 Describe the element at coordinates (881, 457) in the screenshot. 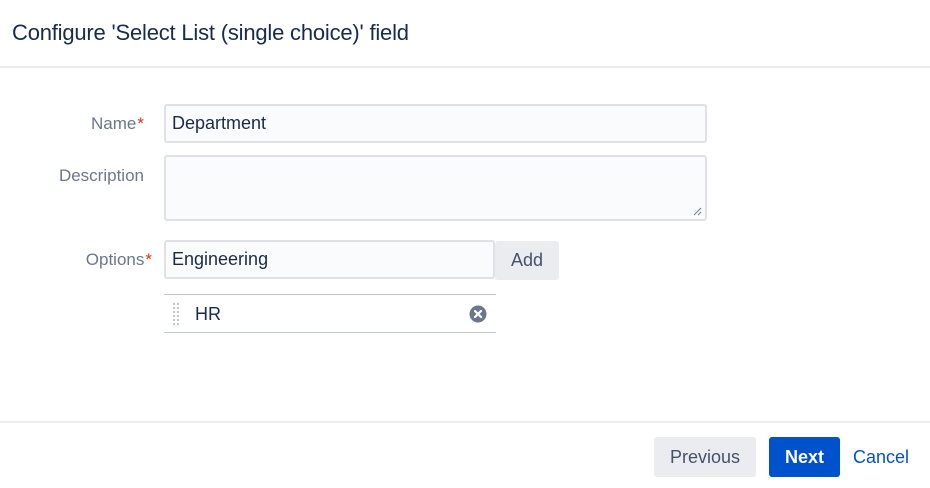

I see `cancel-link: Cancel` at that location.